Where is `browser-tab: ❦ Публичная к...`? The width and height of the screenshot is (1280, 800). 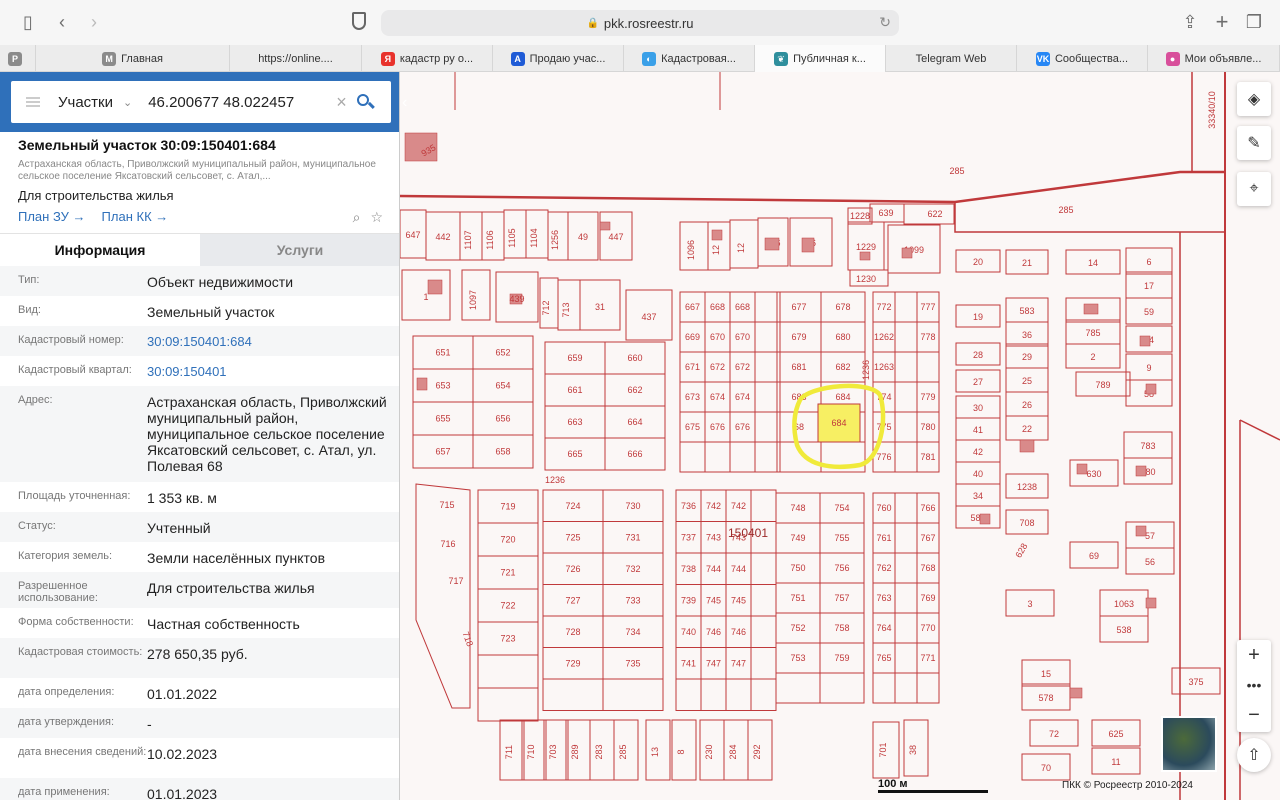
browser-tab: ❦ Публичная к... is located at coordinates (820, 58).